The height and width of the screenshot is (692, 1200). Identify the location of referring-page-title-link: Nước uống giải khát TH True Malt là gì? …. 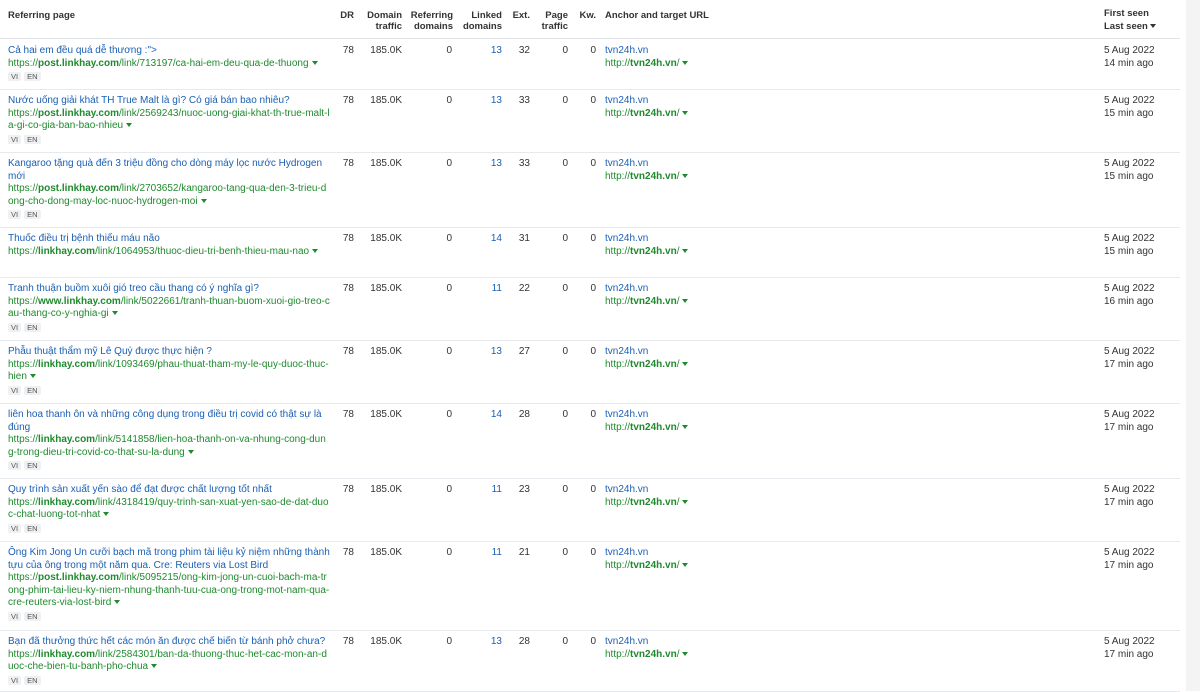
(169, 101).